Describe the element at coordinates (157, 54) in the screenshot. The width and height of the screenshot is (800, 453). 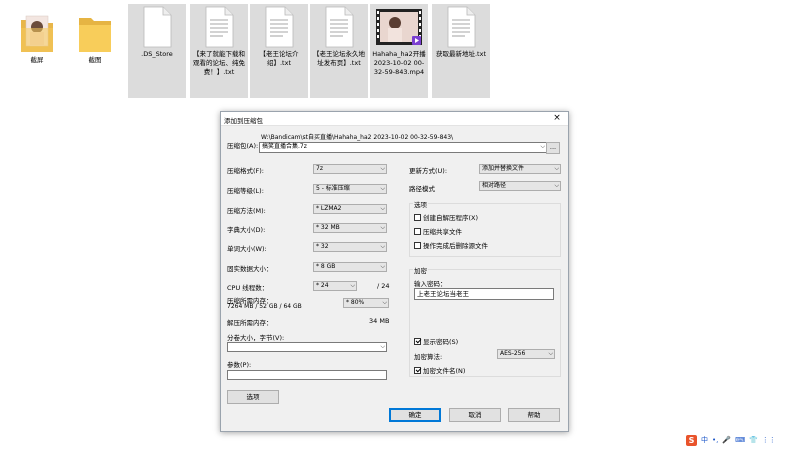
I see `desktop-icon-label: .DS_Store` at that location.